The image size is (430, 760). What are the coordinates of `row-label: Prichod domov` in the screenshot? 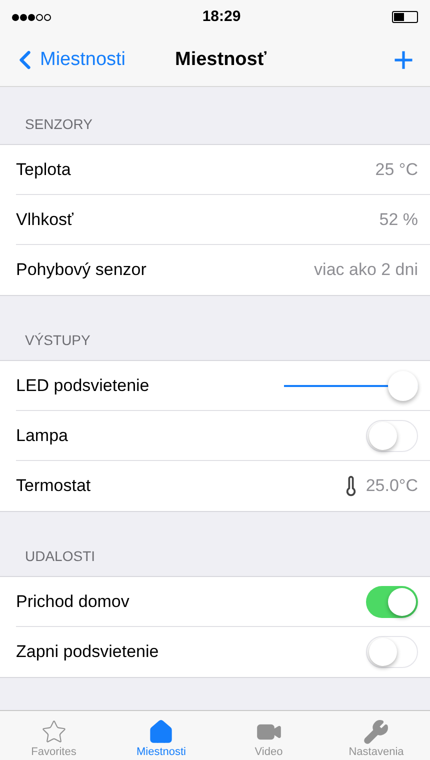 It's located at (73, 601).